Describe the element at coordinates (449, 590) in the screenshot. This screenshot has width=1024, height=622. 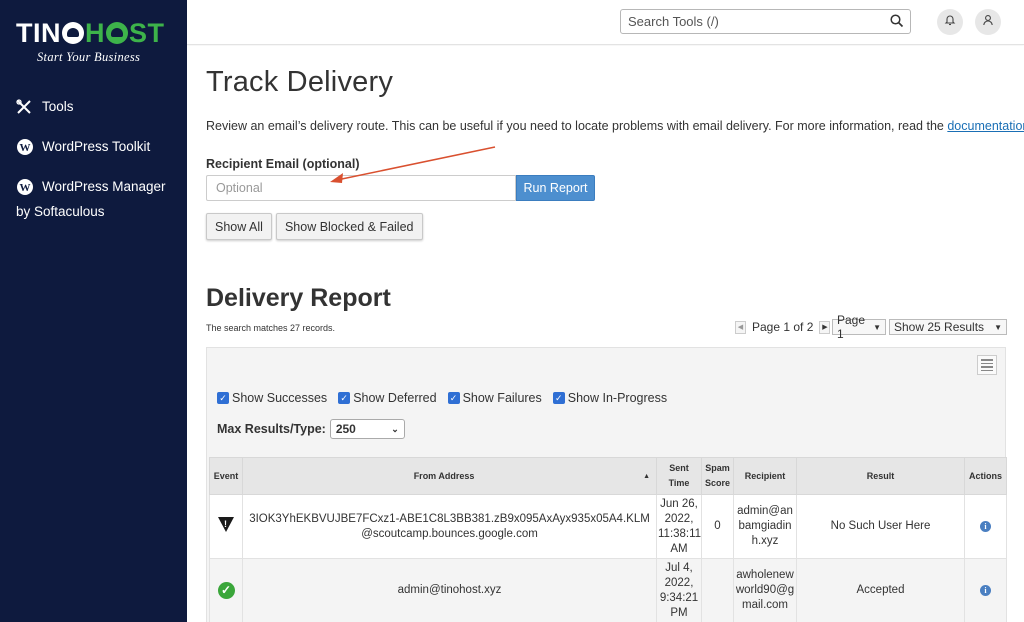
I see `from-address-cell: admin@tinohost.xyz` at that location.